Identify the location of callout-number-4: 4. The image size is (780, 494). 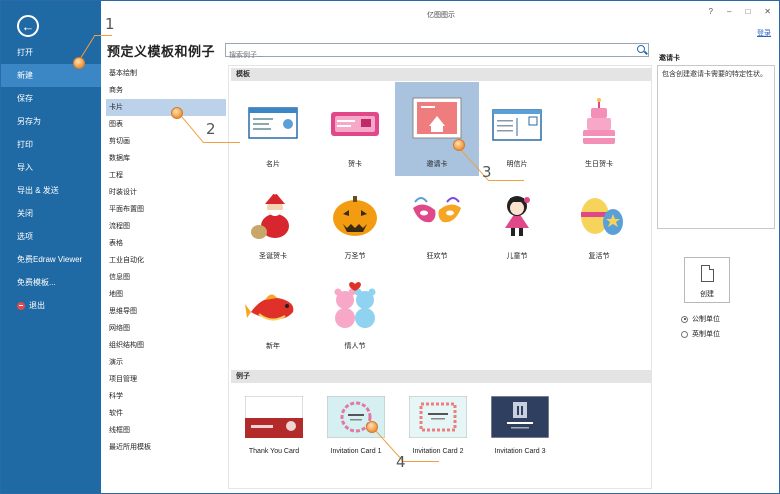
(401, 462).